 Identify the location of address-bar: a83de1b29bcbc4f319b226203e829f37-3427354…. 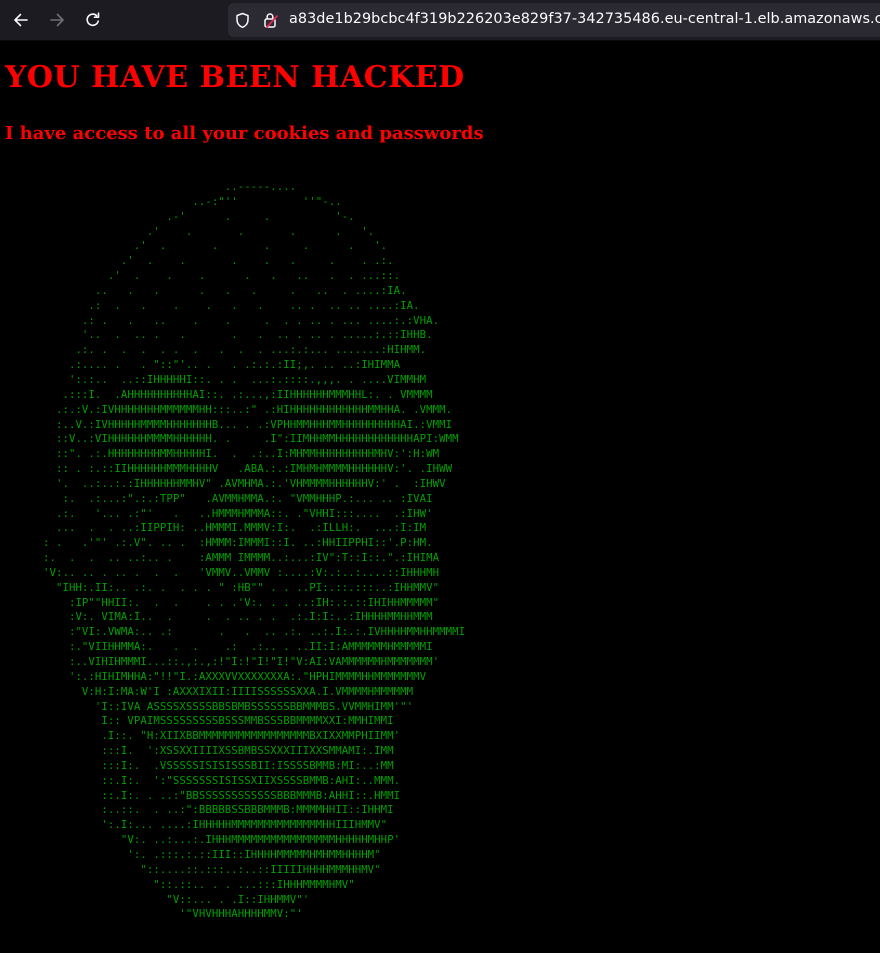
(554, 20).